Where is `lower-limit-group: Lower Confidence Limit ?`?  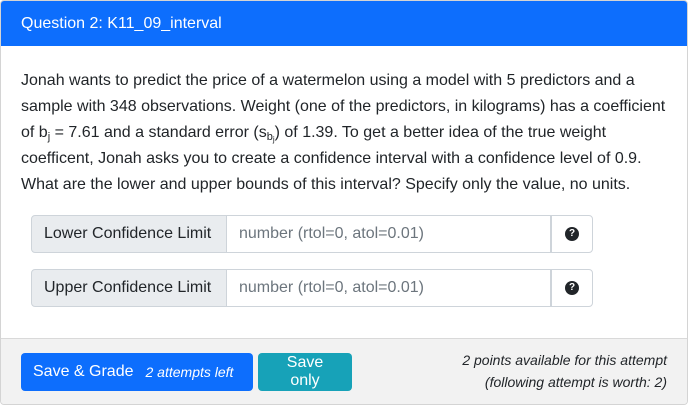 lower-limit-group: Lower Confidence Limit ? is located at coordinates (312, 234).